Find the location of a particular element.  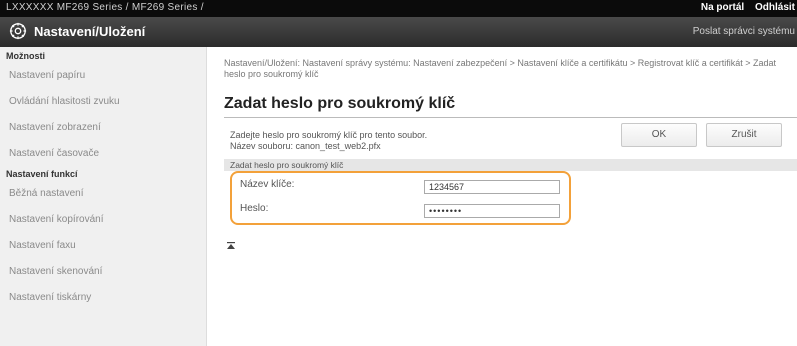

sidebar-item-fax-settings: Nastavení faxu is located at coordinates (103, 246).